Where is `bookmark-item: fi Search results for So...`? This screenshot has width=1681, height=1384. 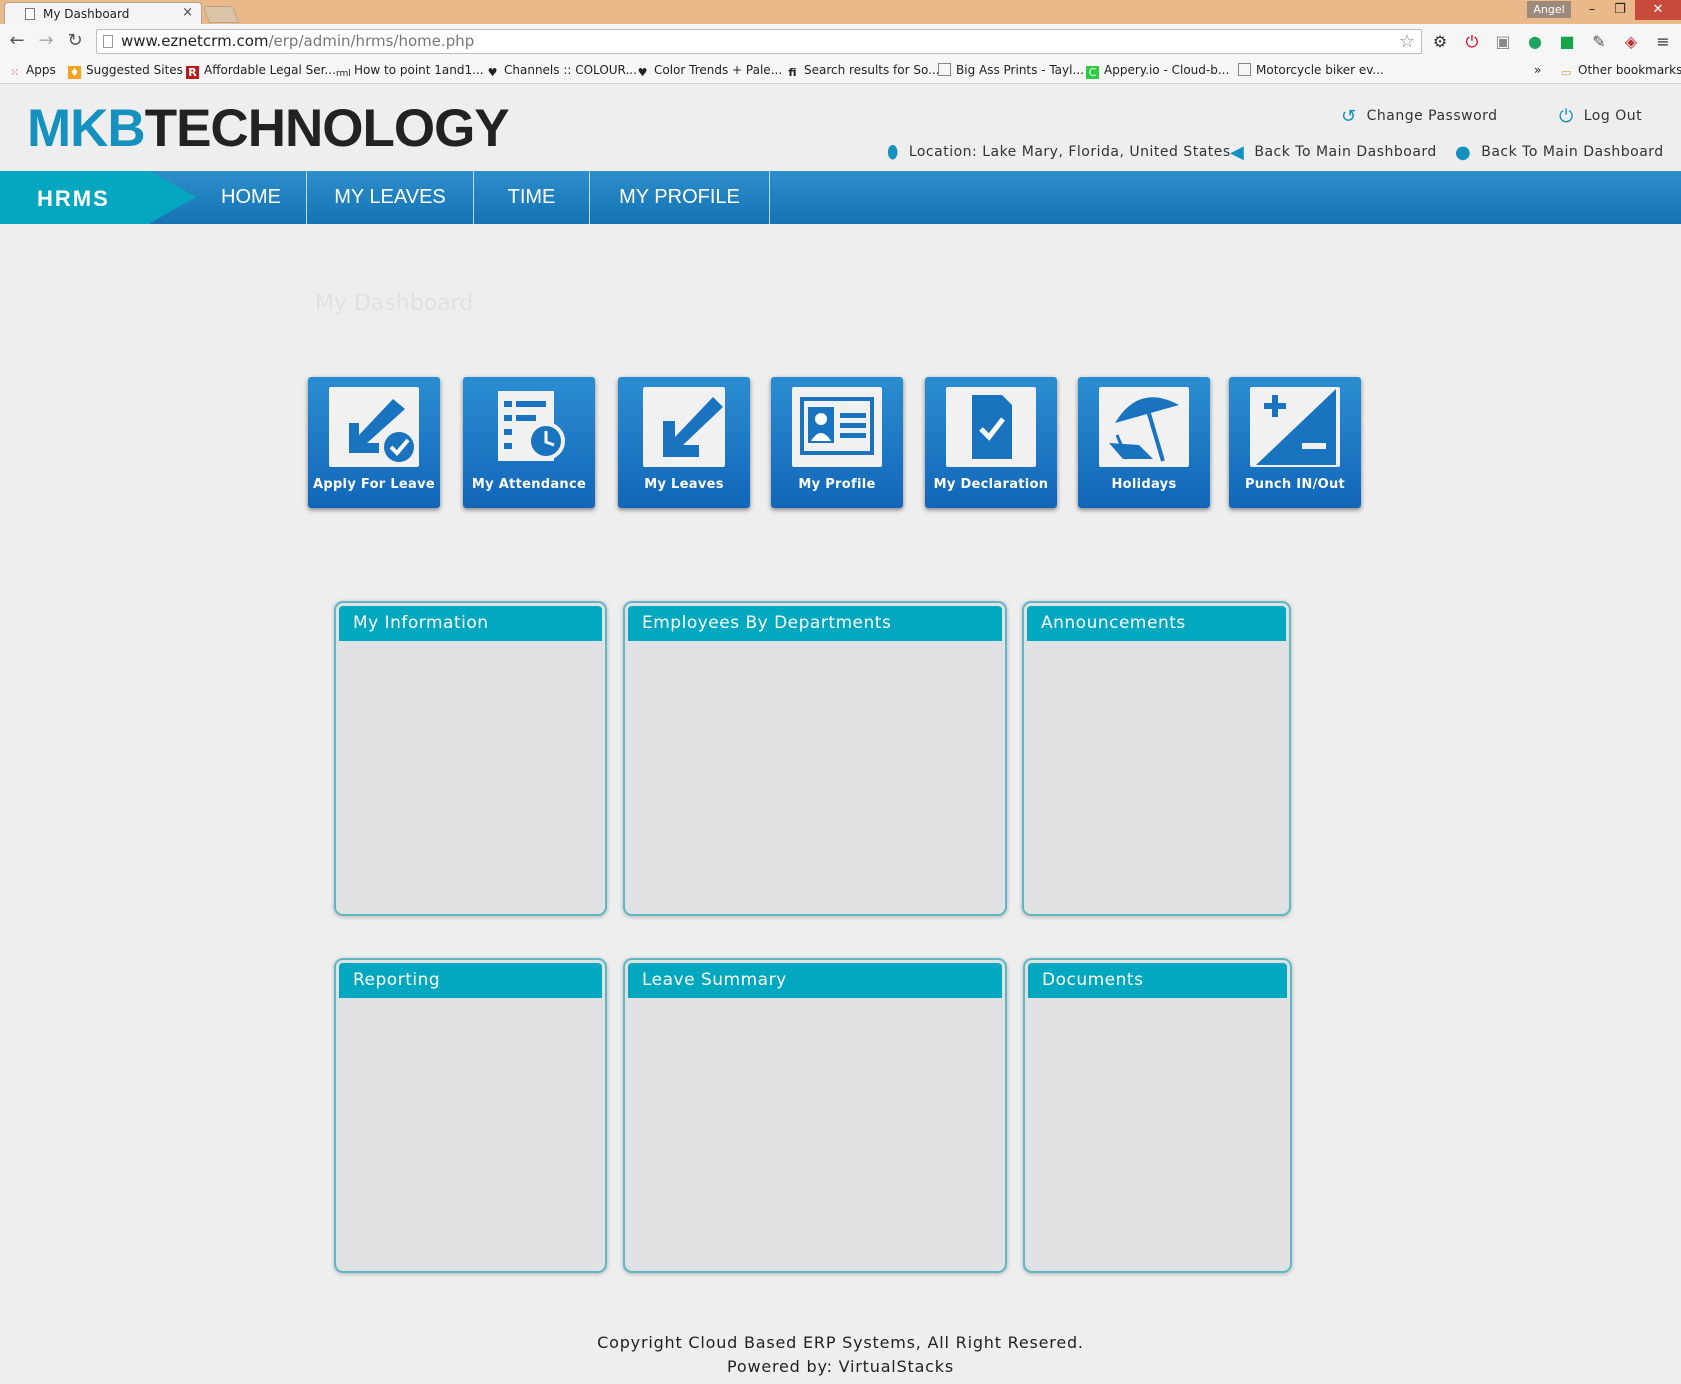
bookmark-item: fi Search results for So... is located at coordinates (862, 71).